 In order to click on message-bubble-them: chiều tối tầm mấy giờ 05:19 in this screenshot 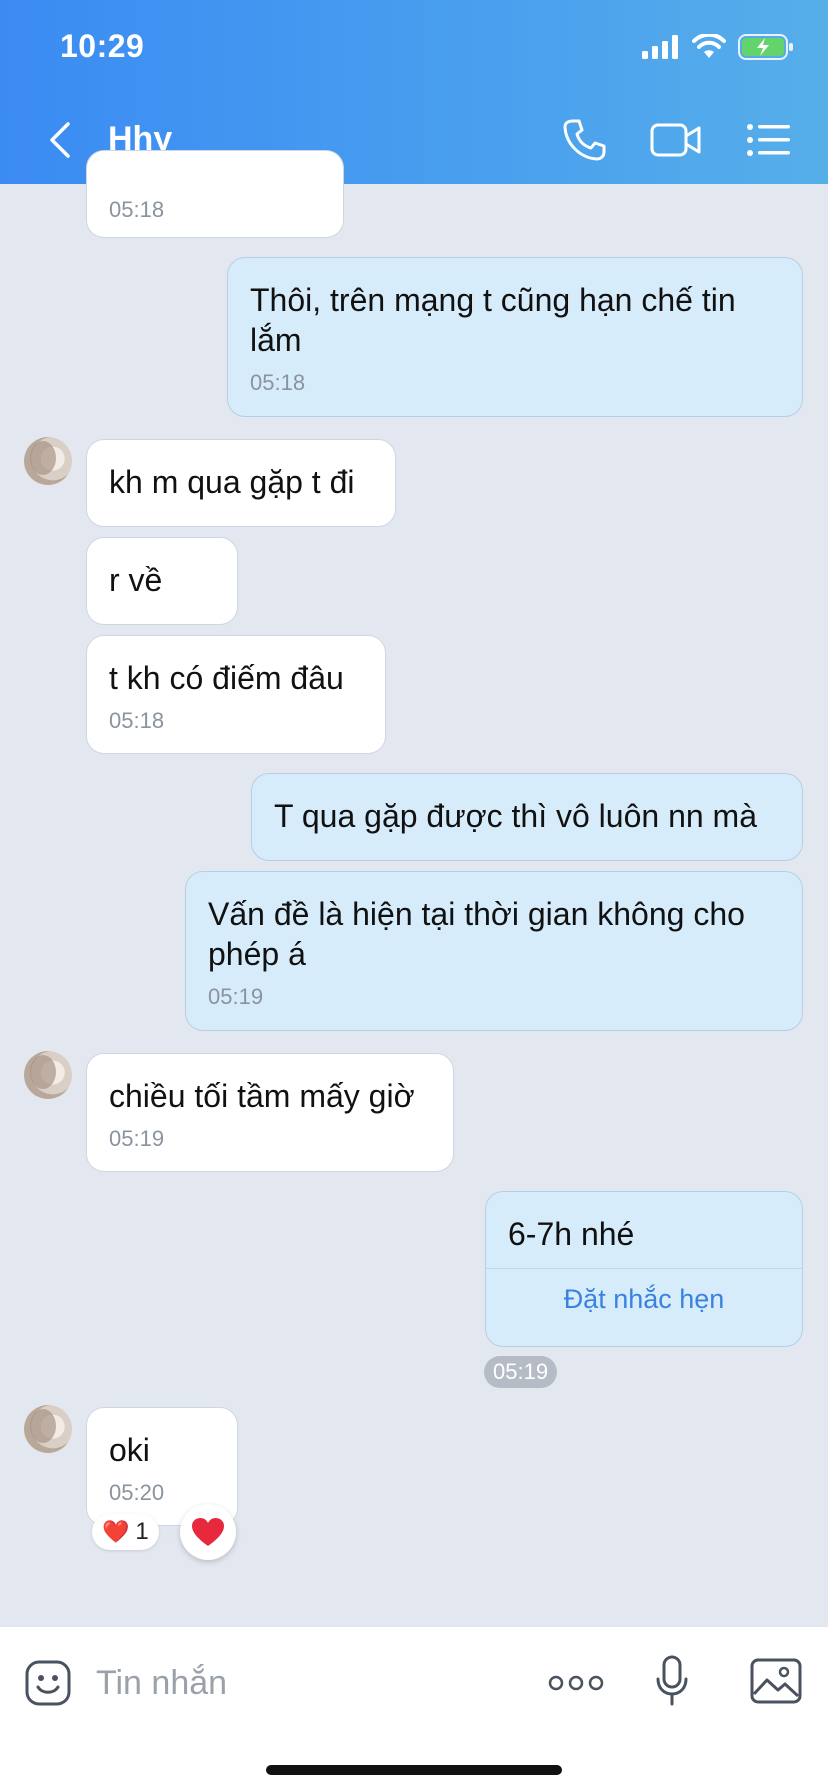, I will do `click(270, 1112)`.